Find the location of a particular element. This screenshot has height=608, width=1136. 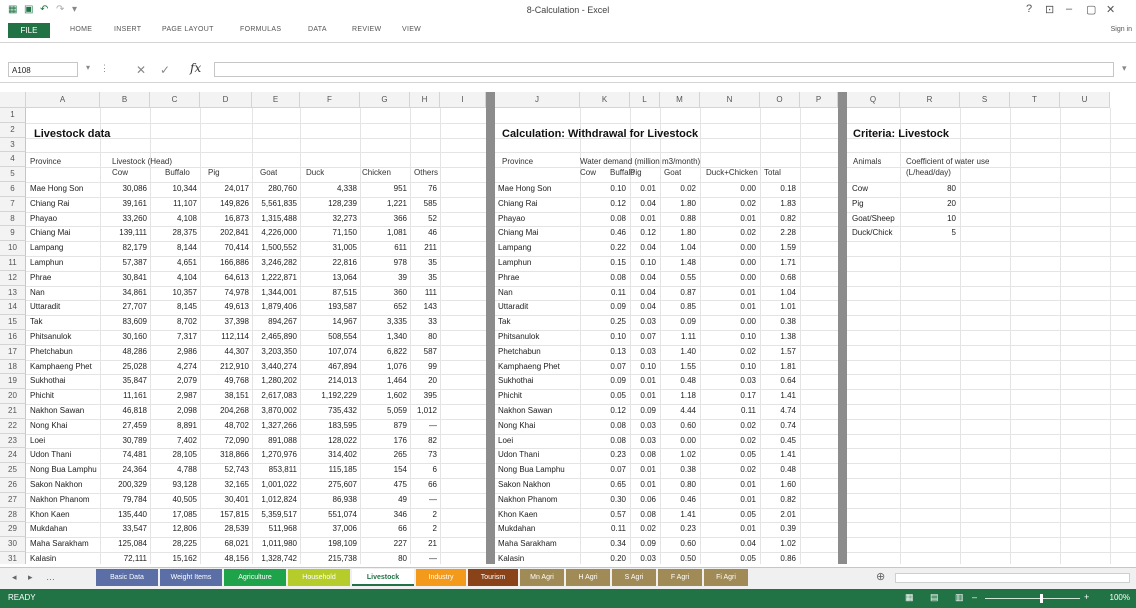

column-header-n: N is located at coordinates (730, 100).